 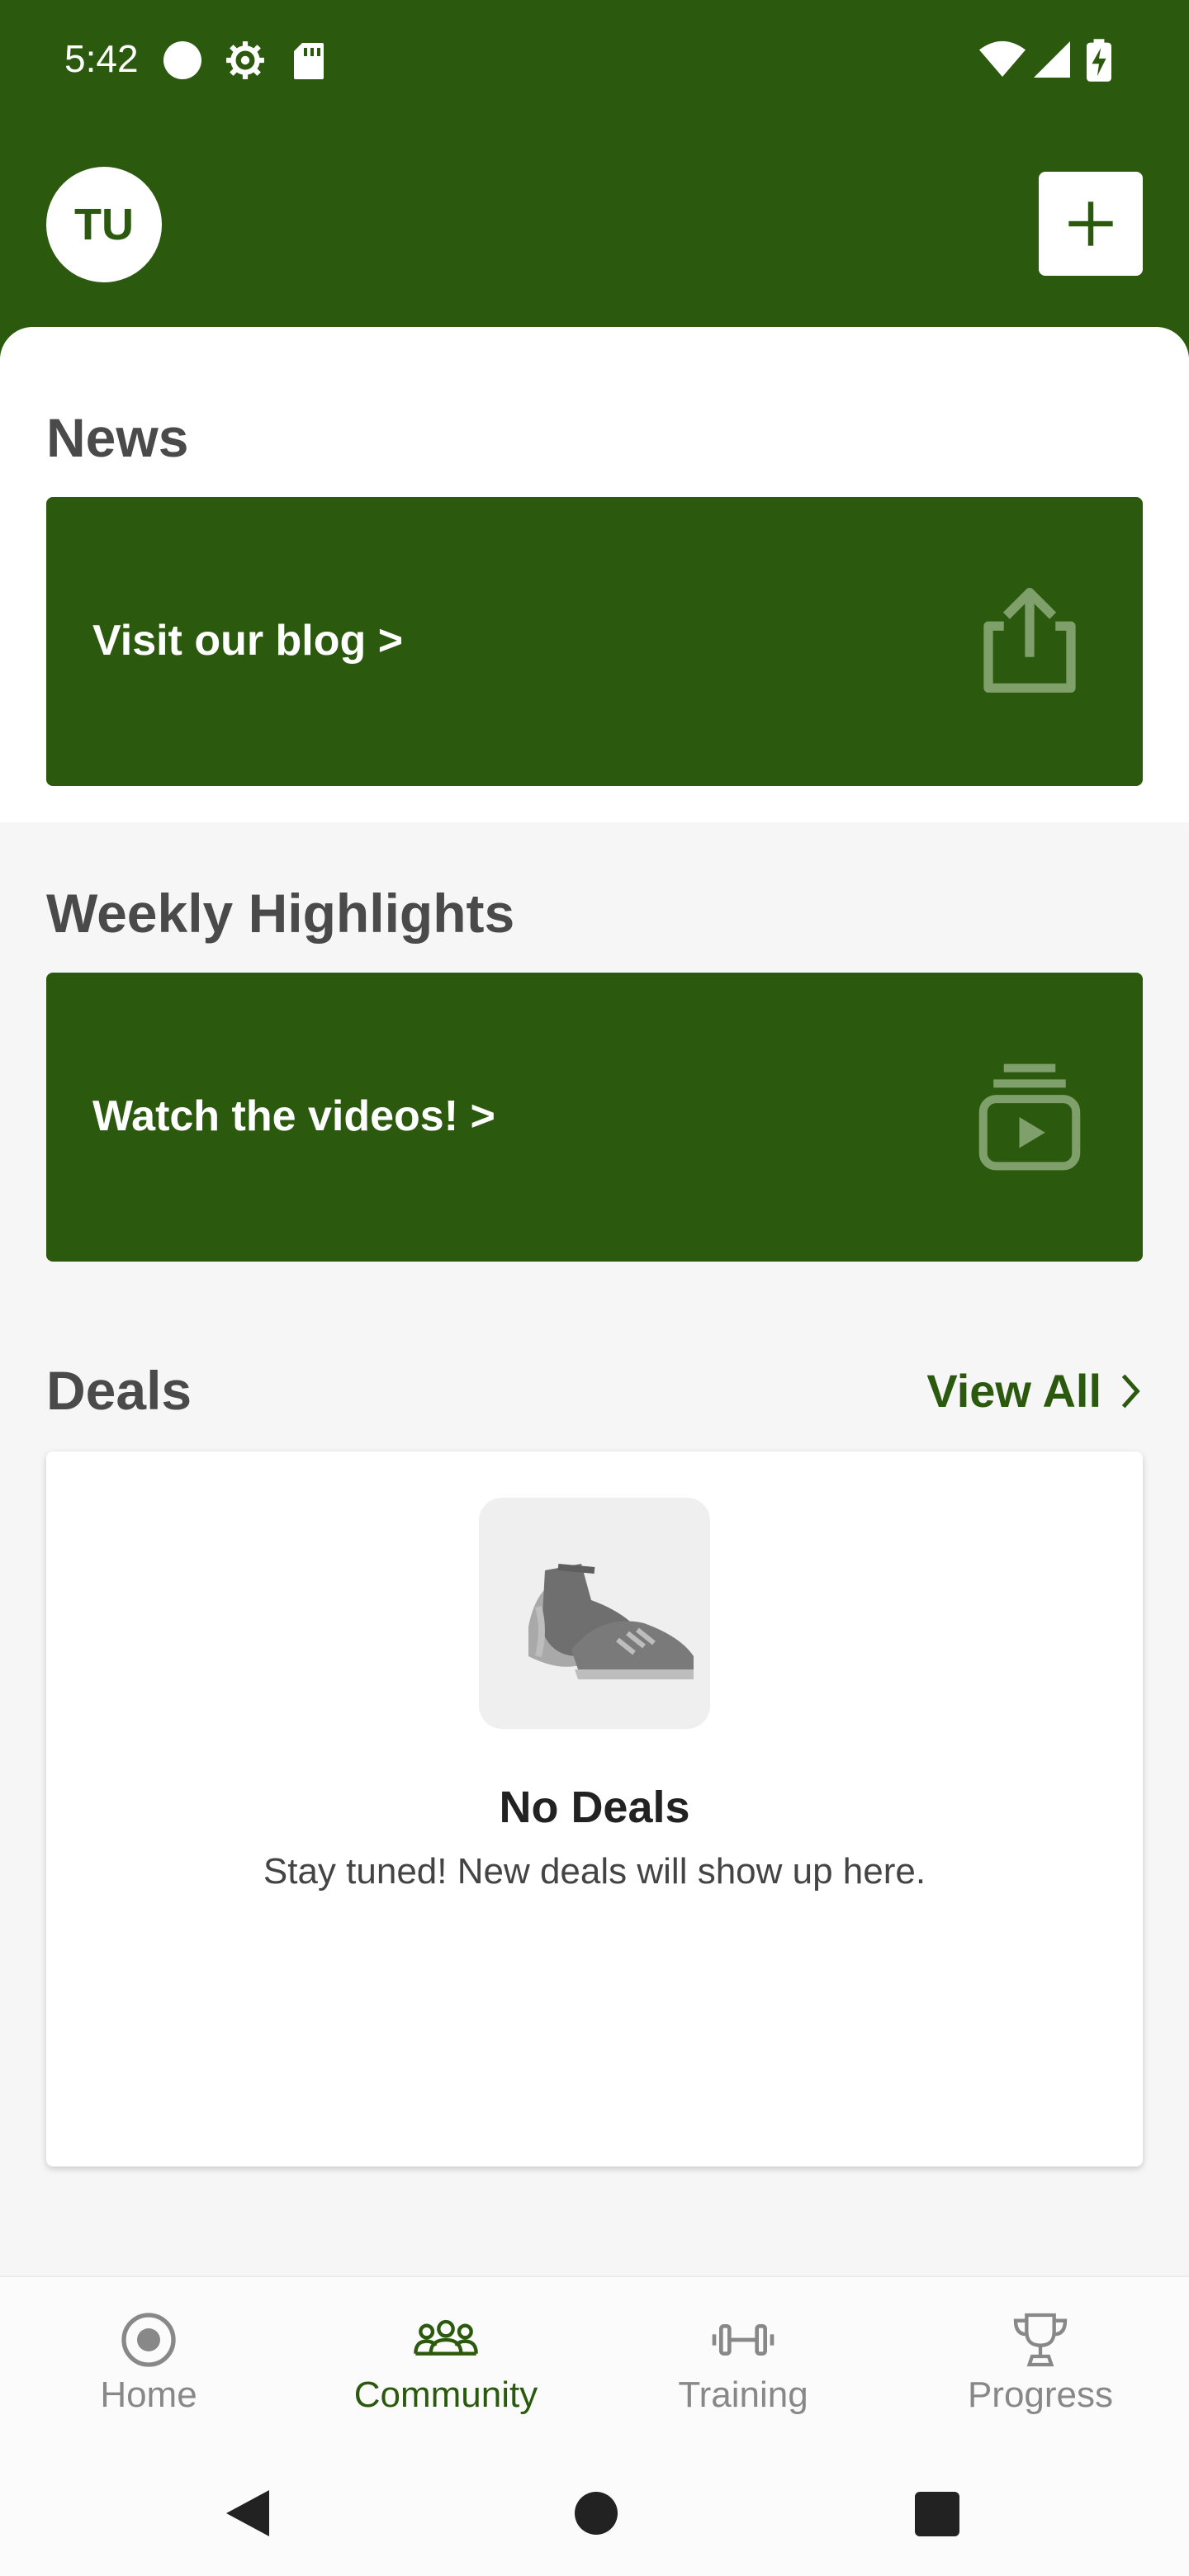 What do you see at coordinates (117, 437) in the screenshot?
I see `news-title: News` at bounding box center [117, 437].